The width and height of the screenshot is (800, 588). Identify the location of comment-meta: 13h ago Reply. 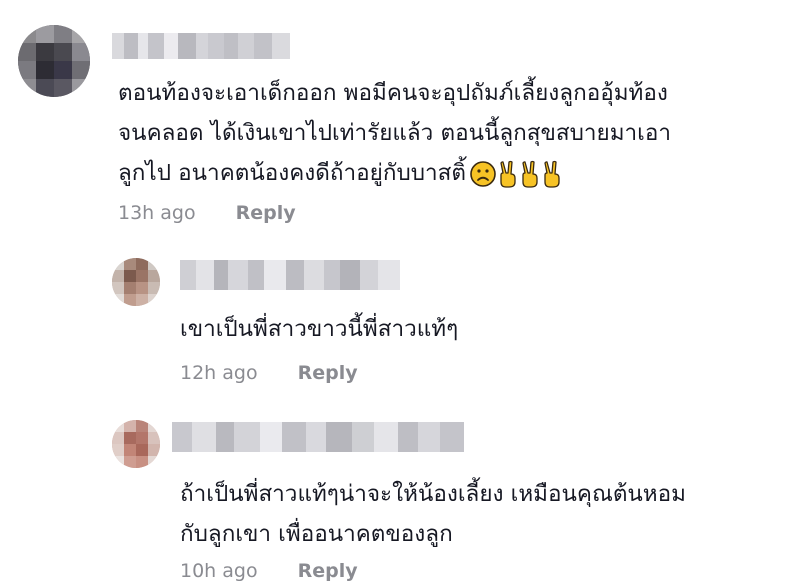
(207, 213).